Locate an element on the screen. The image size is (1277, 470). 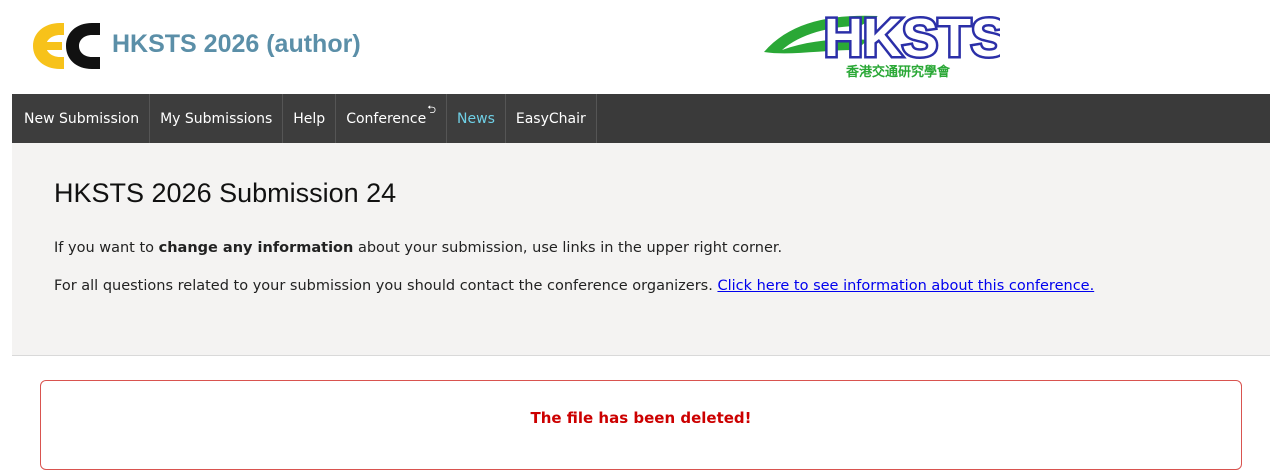
nav-easychair-label: EasyChair is located at coordinates (550, 118).